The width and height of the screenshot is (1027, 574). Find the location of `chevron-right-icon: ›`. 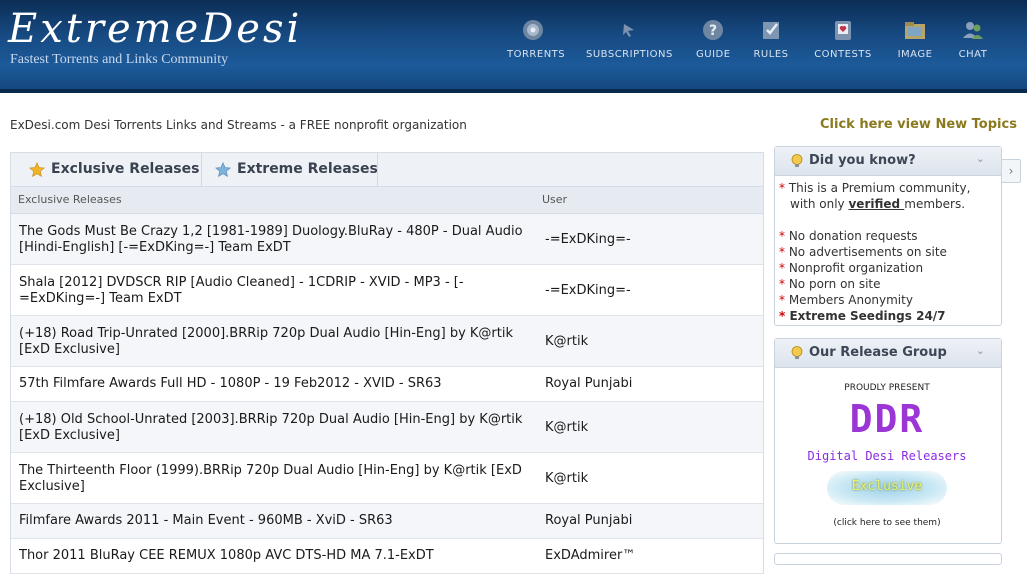

chevron-right-icon: › is located at coordinates (1011, 171).